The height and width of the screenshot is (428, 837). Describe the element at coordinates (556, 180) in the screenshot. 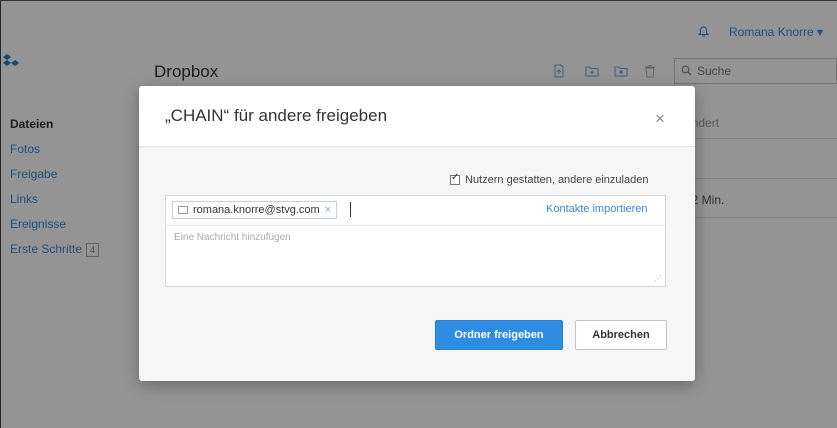

I see `allow-invite-label: Nutzern gestatten, andere einzuladen` at that location.